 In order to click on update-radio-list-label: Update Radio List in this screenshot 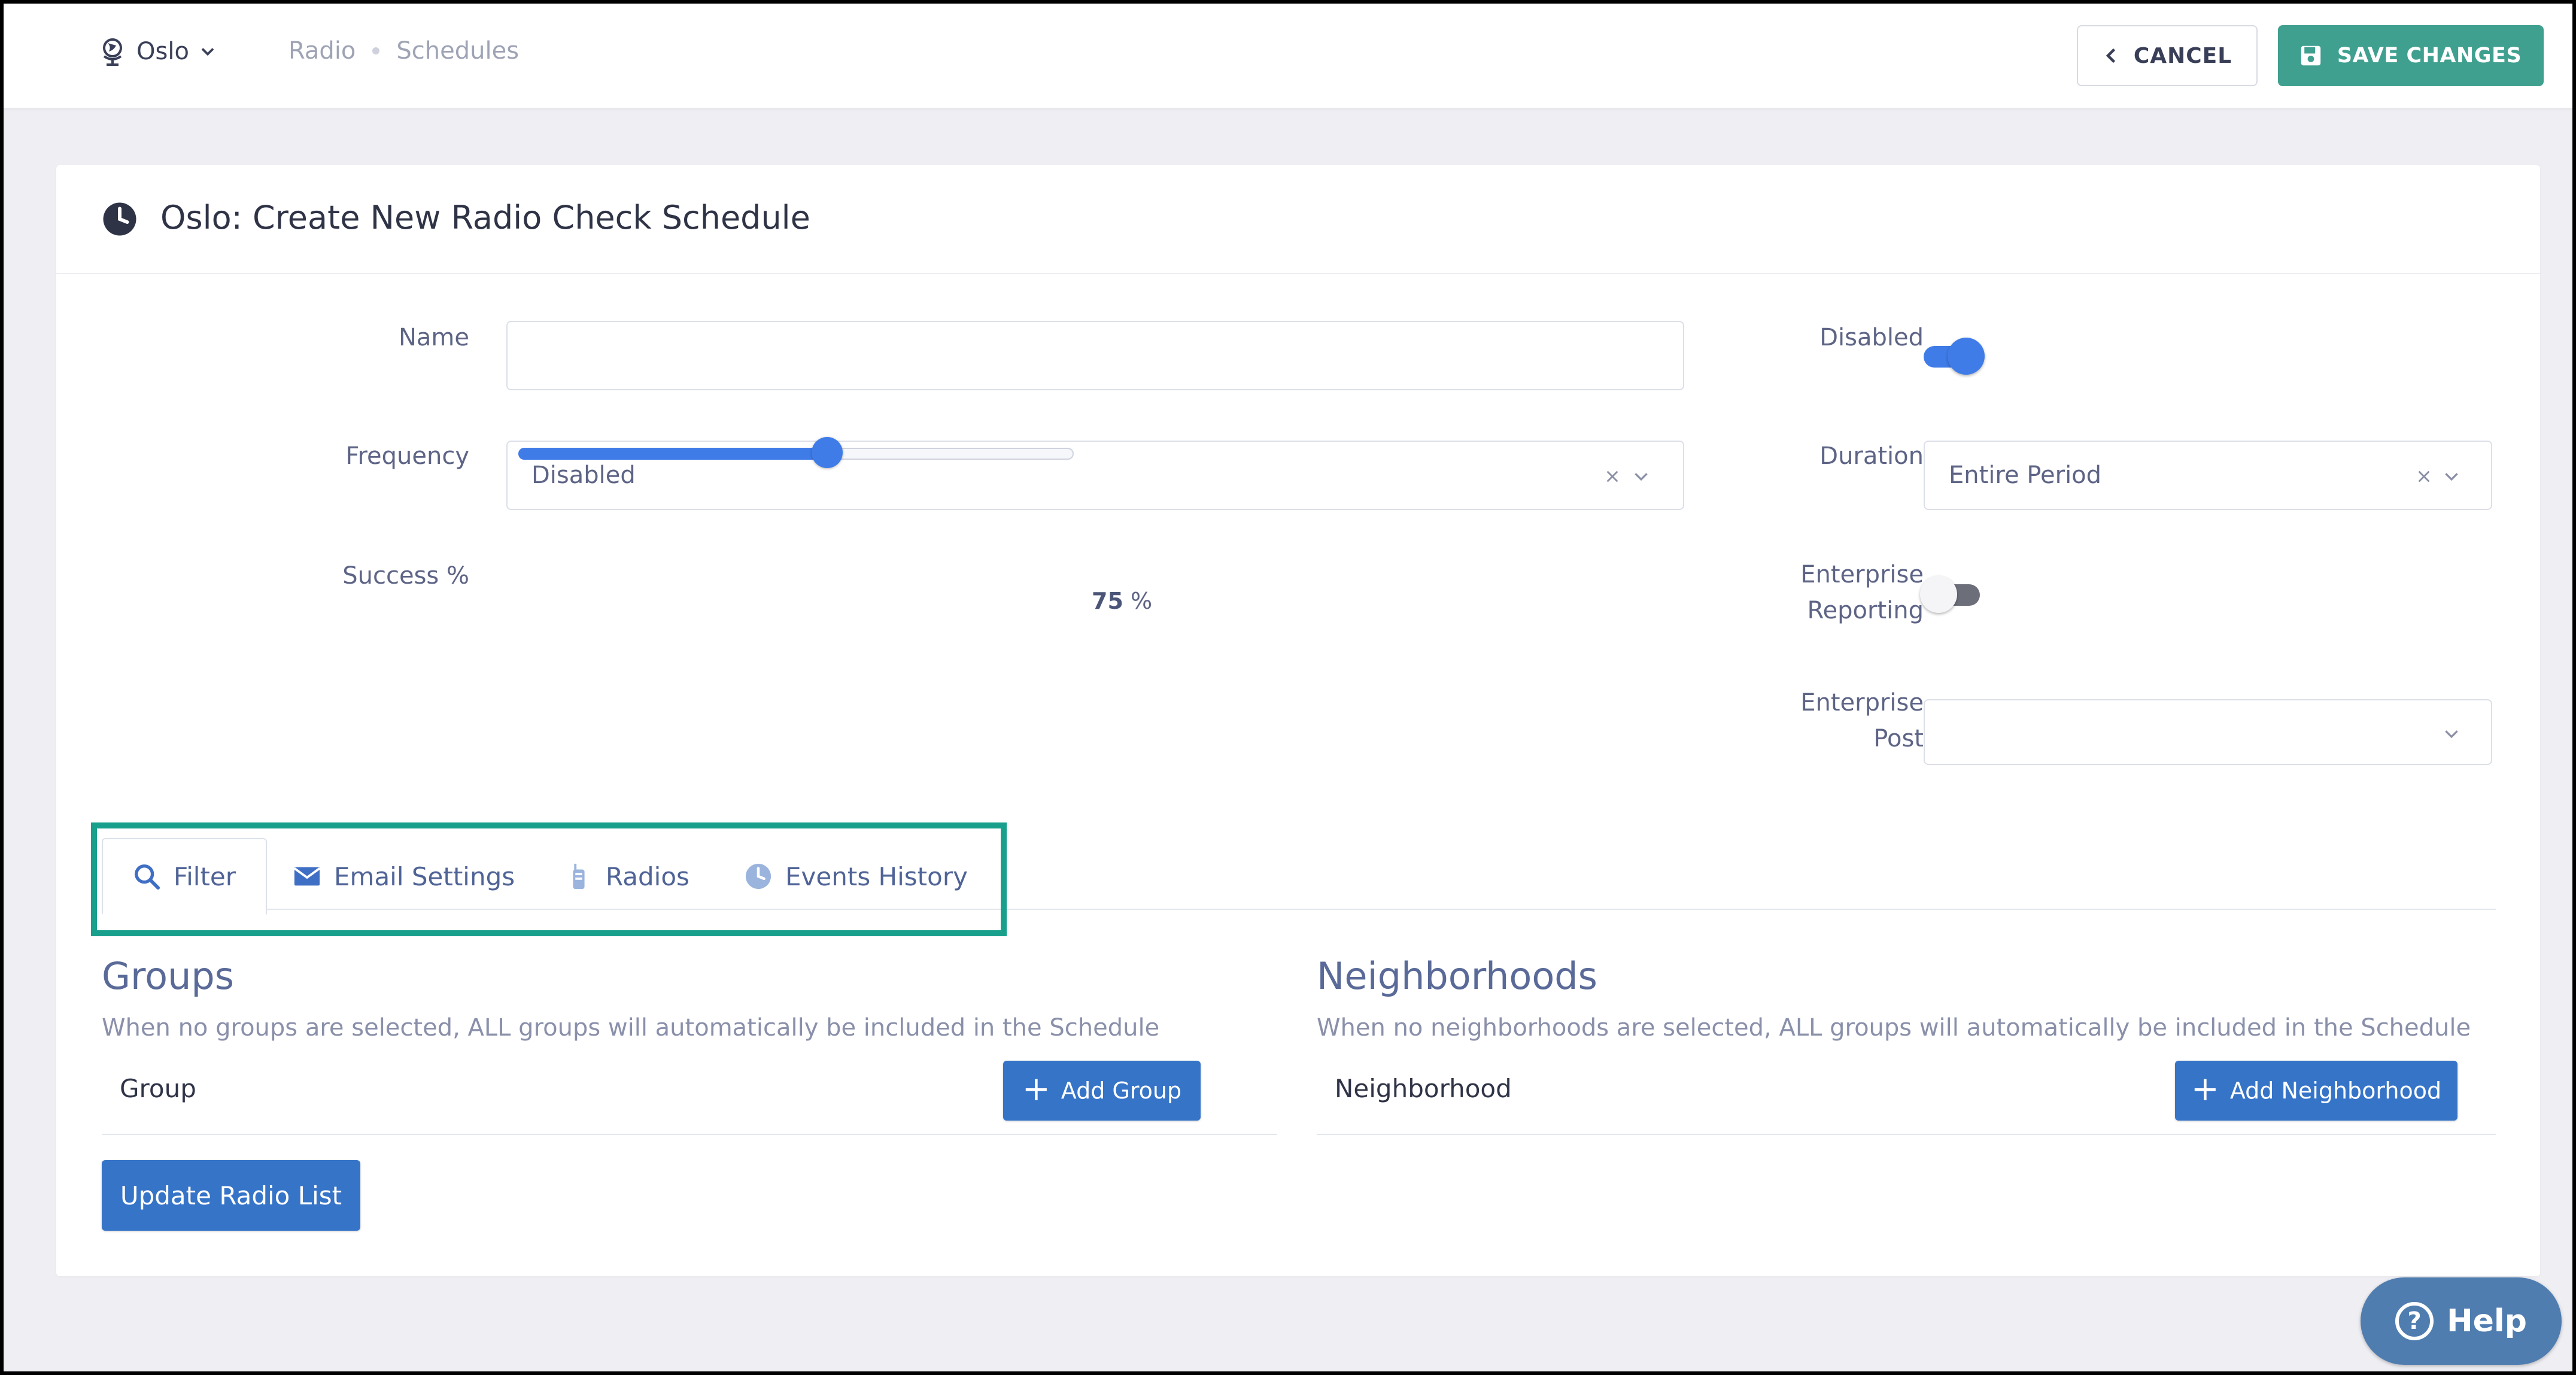, I will do `click(231, 1195)`.